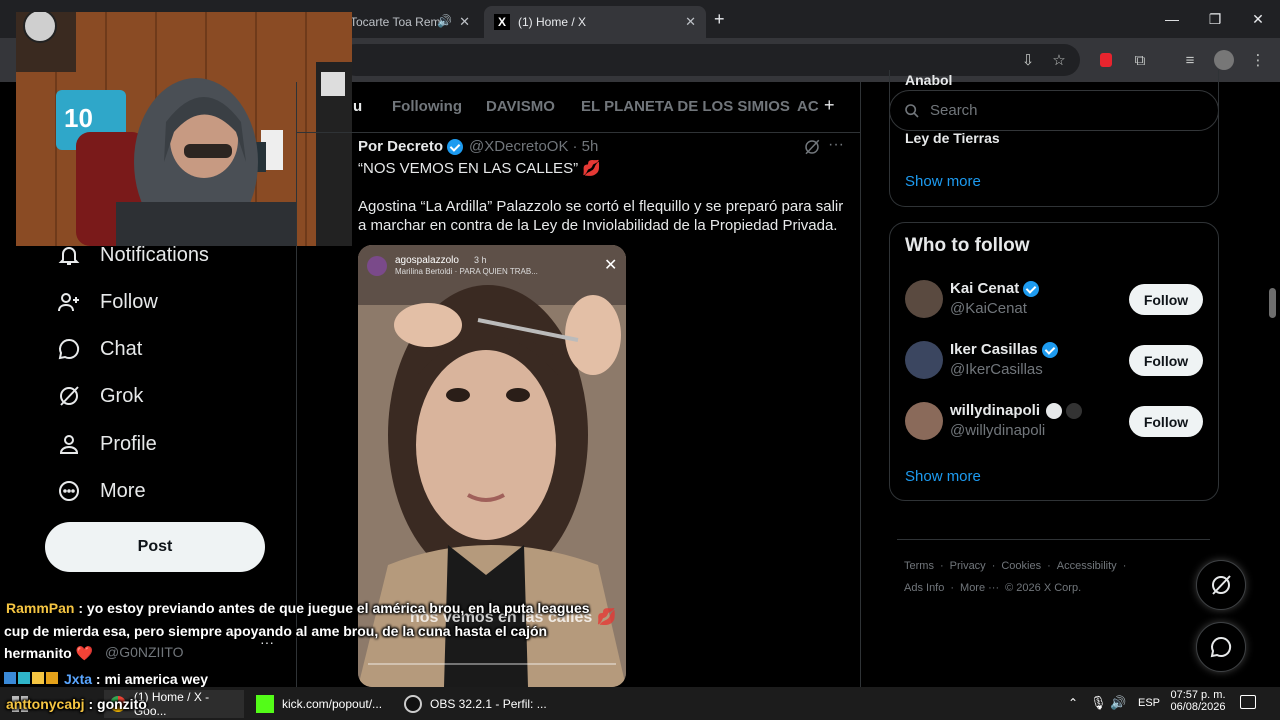 Image resolution: width=1280 pixels, height=720 pixels. Describe the element at coordinates (1172, 19) in the screenshot. I see `minimize-button: —` at that location.